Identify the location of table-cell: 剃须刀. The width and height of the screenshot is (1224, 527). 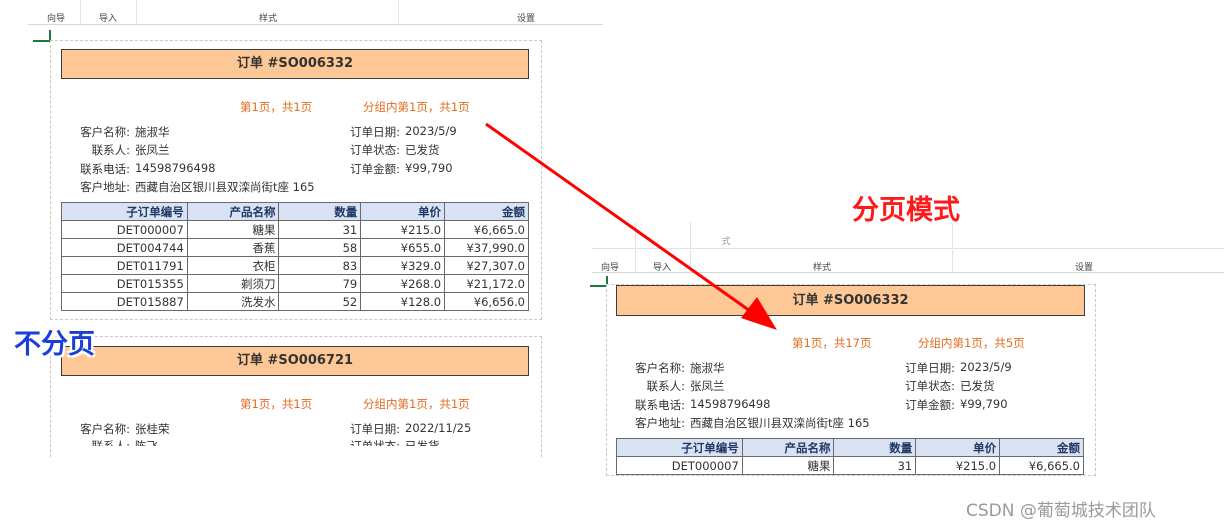
(233, 283).